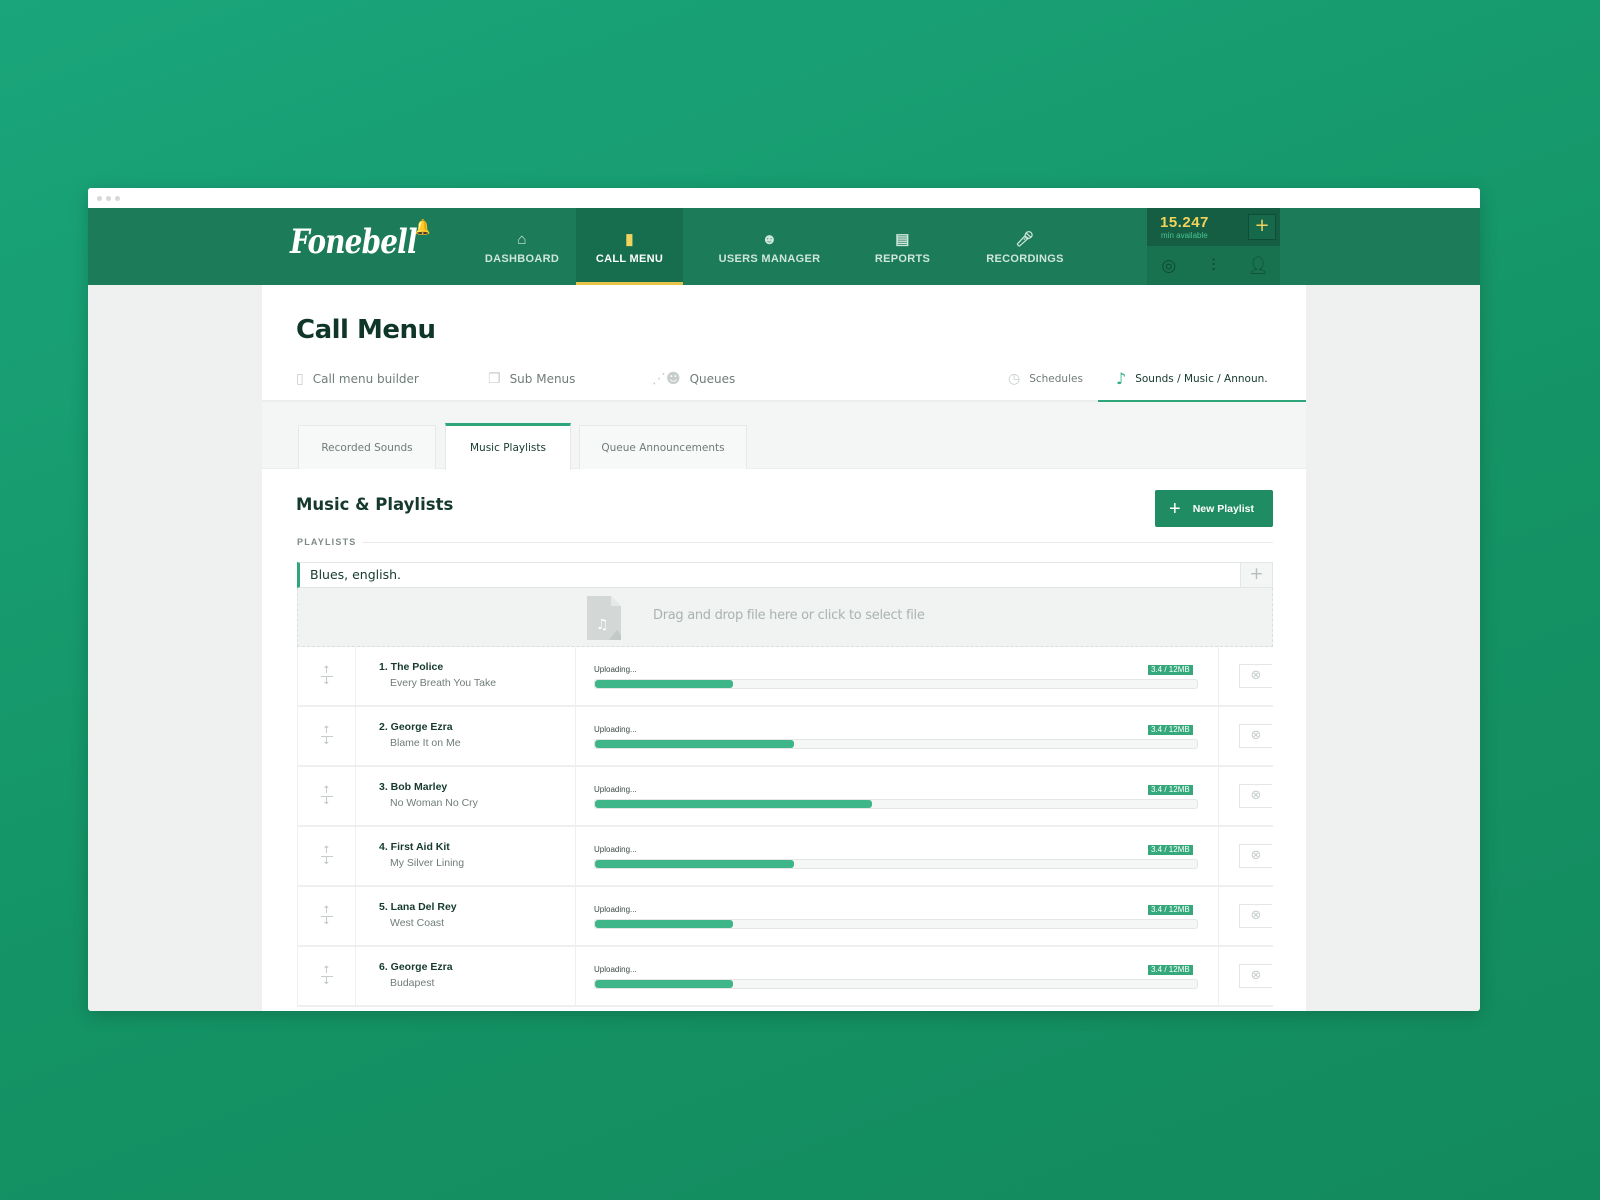 Image resolution: width=1600 pixels, height=1200 pixels. Describe the element at coordinates (425, 743) in the screenshot. I see `track-song: Blame It on Me` at that location.